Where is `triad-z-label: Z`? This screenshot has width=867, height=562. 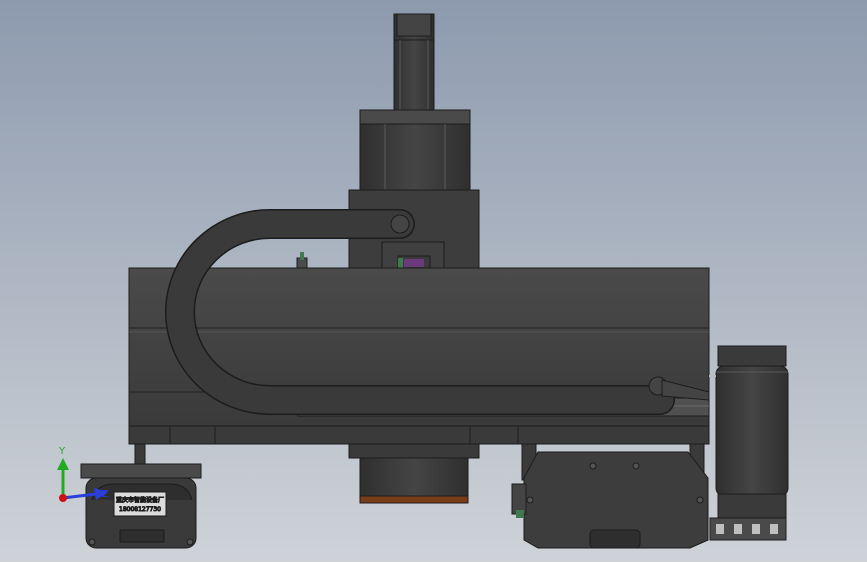
triad-z-label: Z is located at coordinates (105, 494).